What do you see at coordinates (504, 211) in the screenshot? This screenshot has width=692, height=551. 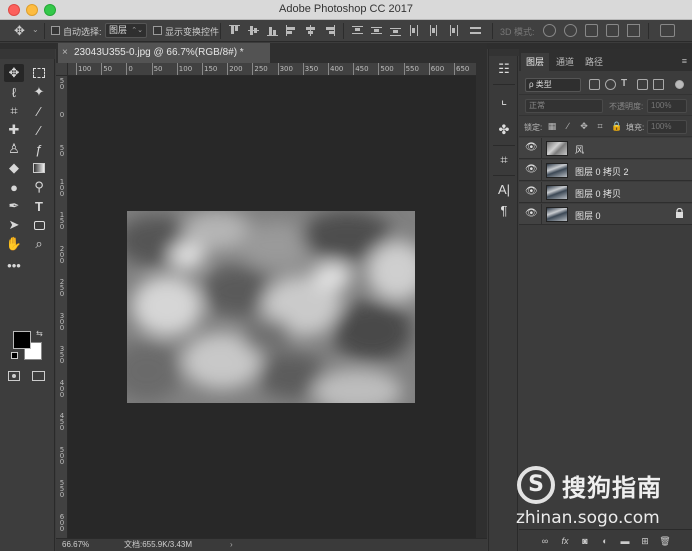 I see `paragraph-icon: ¶` at bounding box center [504, 211].